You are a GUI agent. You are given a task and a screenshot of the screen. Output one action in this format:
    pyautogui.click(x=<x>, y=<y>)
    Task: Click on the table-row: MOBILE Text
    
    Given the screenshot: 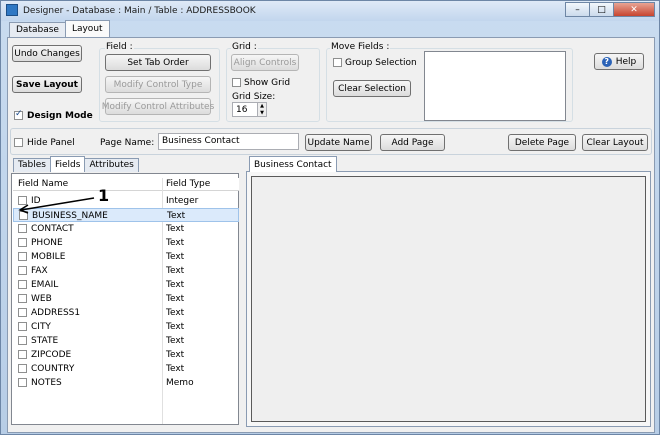 What is the action you would take?
    pyautogui.click(x=126, y=257)
    